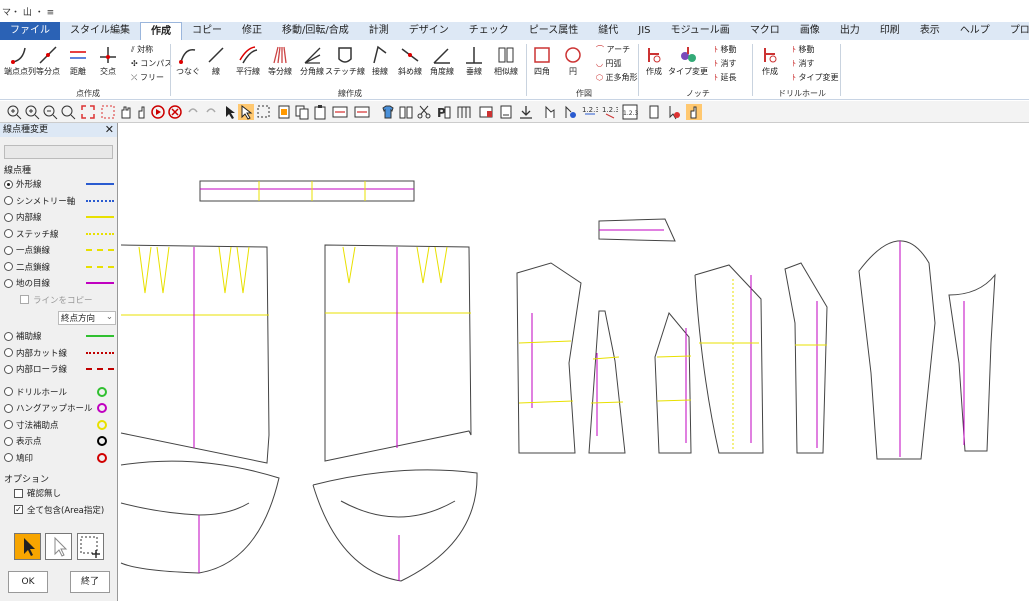  What do you see at coordinates (109, 129) in the screenshot?
I see `close-icon: ✕` at bounding box center [109, 129].